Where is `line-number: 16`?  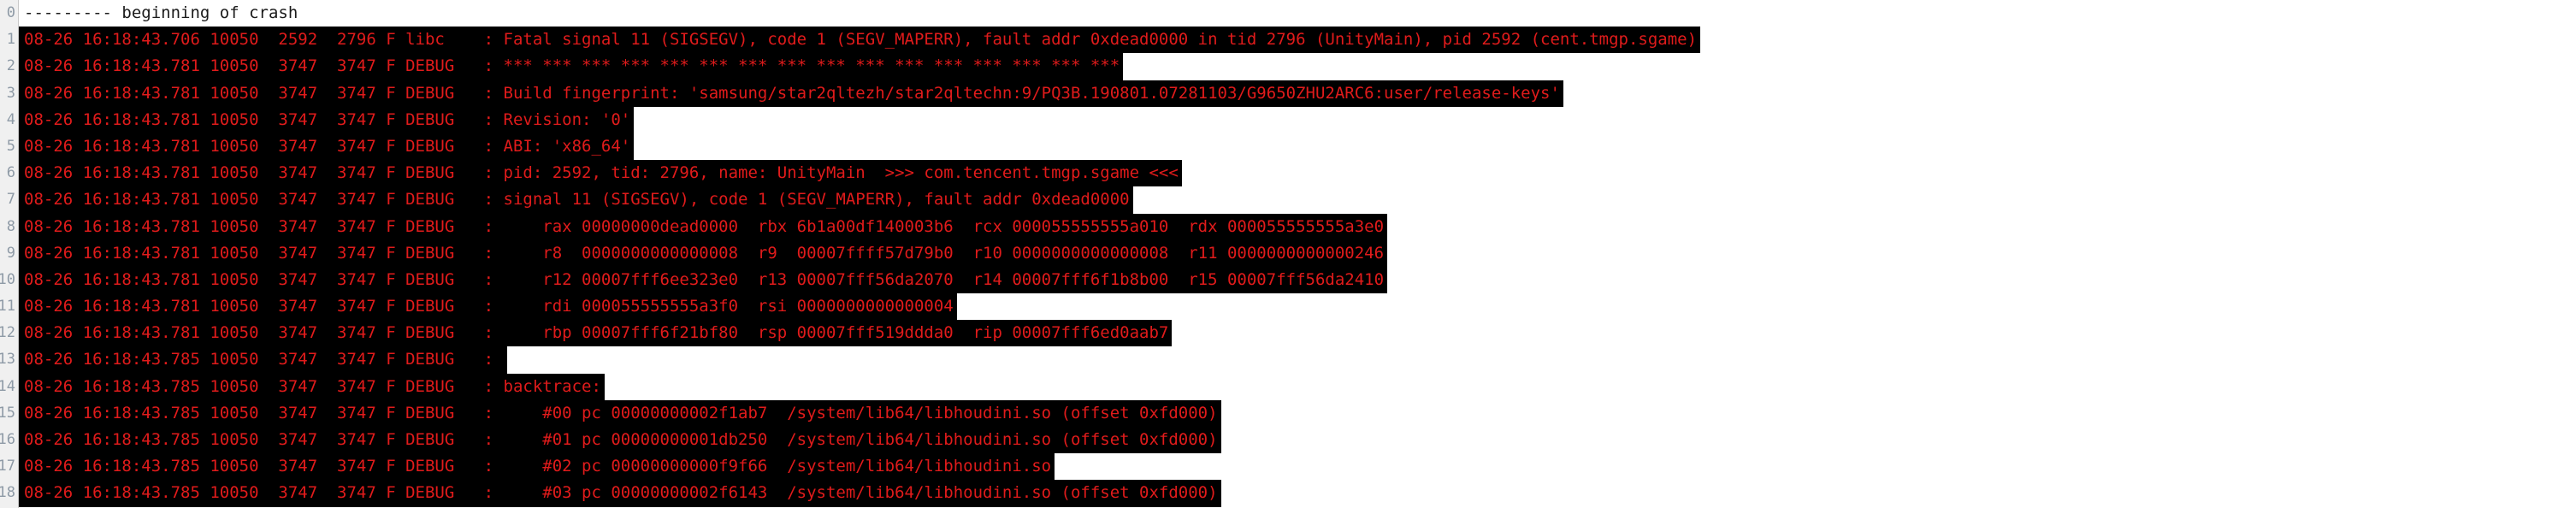
line-number: 16 is located at coordinates (7, 439).